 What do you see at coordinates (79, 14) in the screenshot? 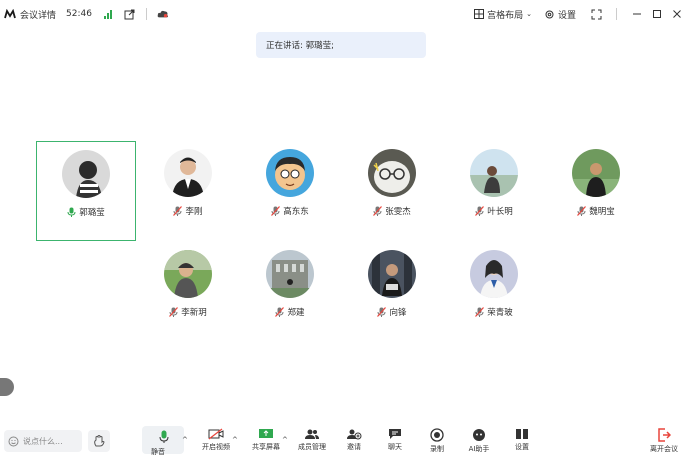
I see `meeting-timer: 52:46` at bounding box center [79, 14].